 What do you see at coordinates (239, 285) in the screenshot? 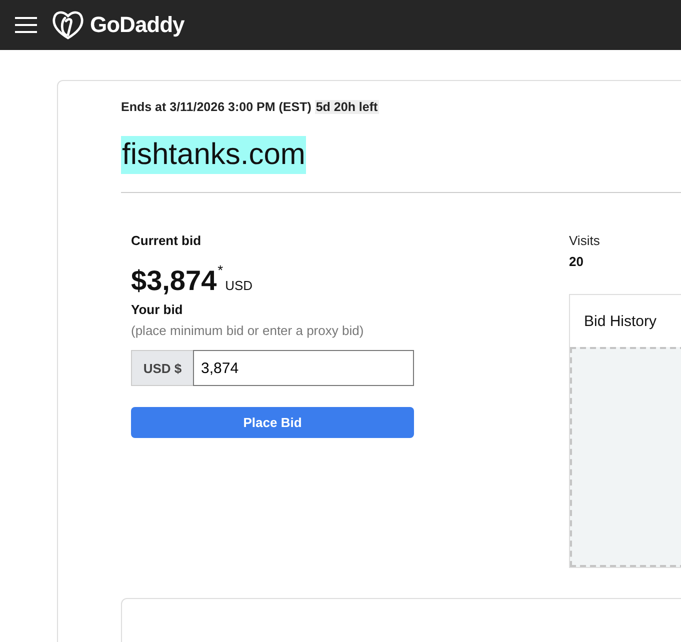
I see `currency-label: USD` at bounding box center [239, 285].